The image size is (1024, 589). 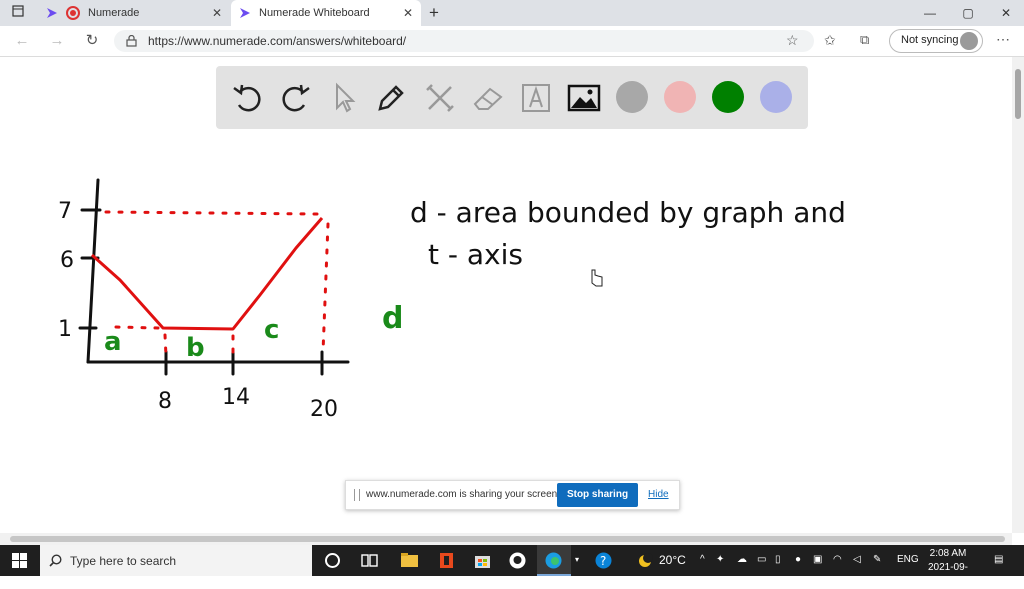 What do you see at coordinates (908, 559) in the screenshot?
I see `input-language: ENG` at bounding box center [908, 559].